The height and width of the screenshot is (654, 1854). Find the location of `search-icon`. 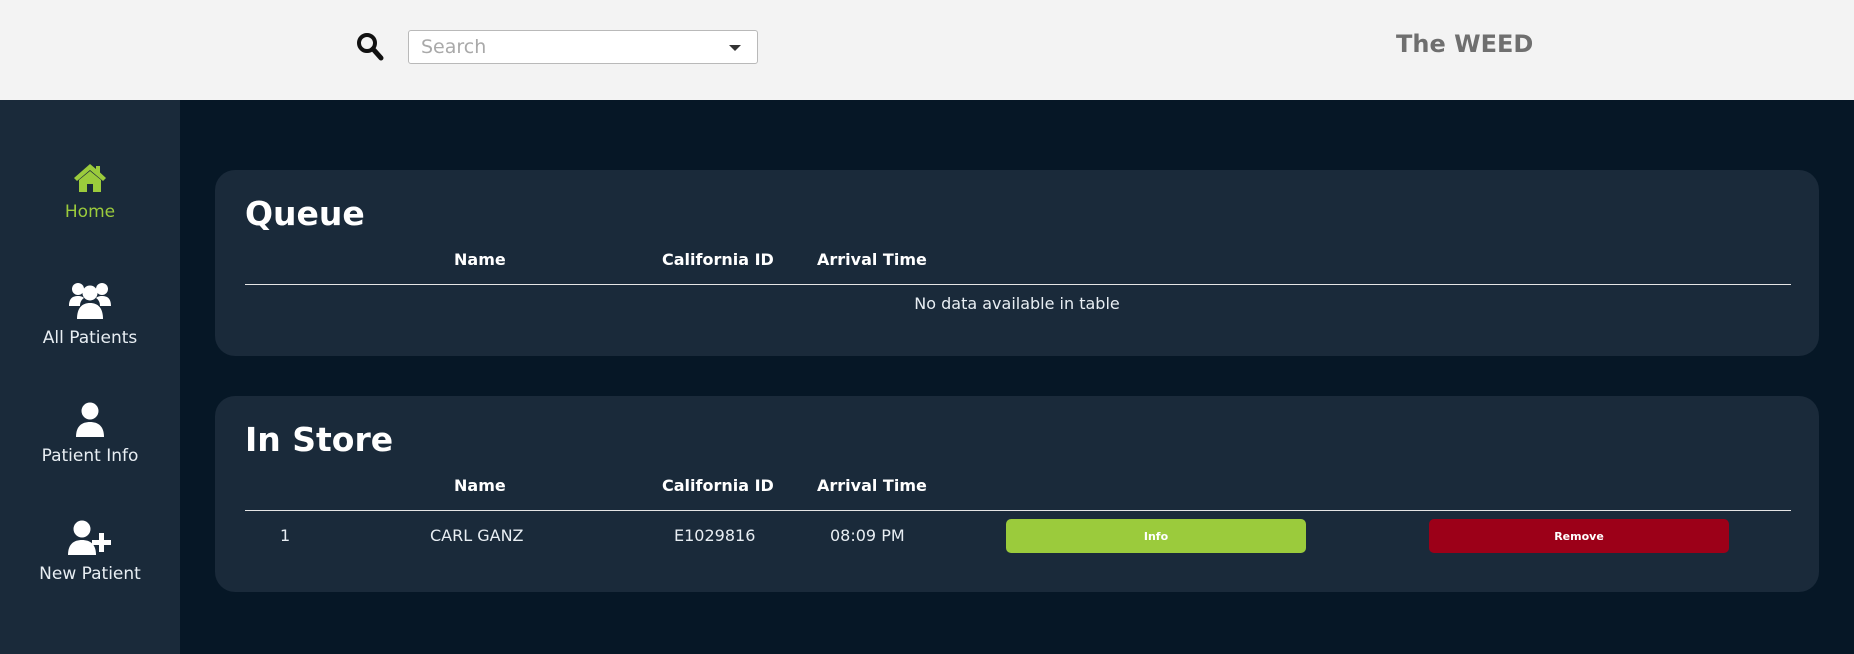

search-icon is located at coordinates (370, 47).